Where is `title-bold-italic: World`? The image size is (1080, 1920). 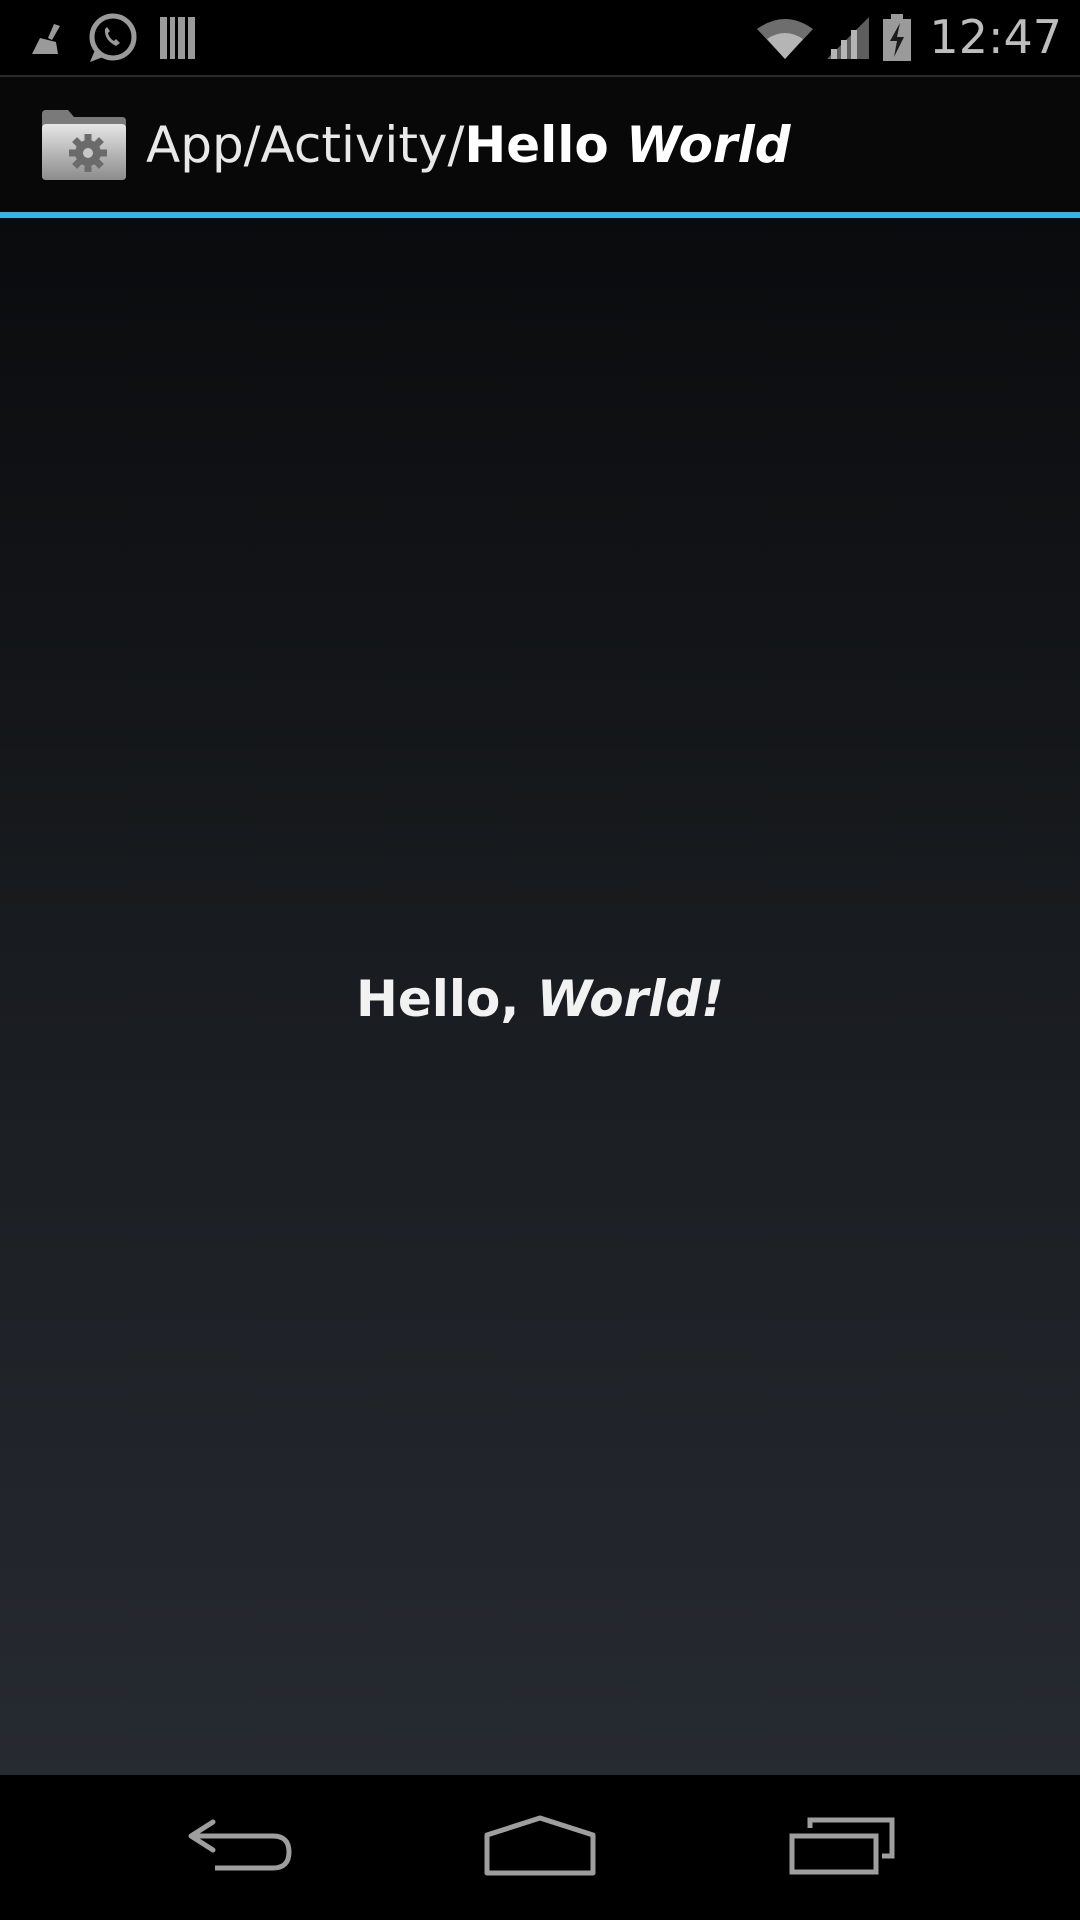 title-bold-italic: World is located at coordinates (708, 144).